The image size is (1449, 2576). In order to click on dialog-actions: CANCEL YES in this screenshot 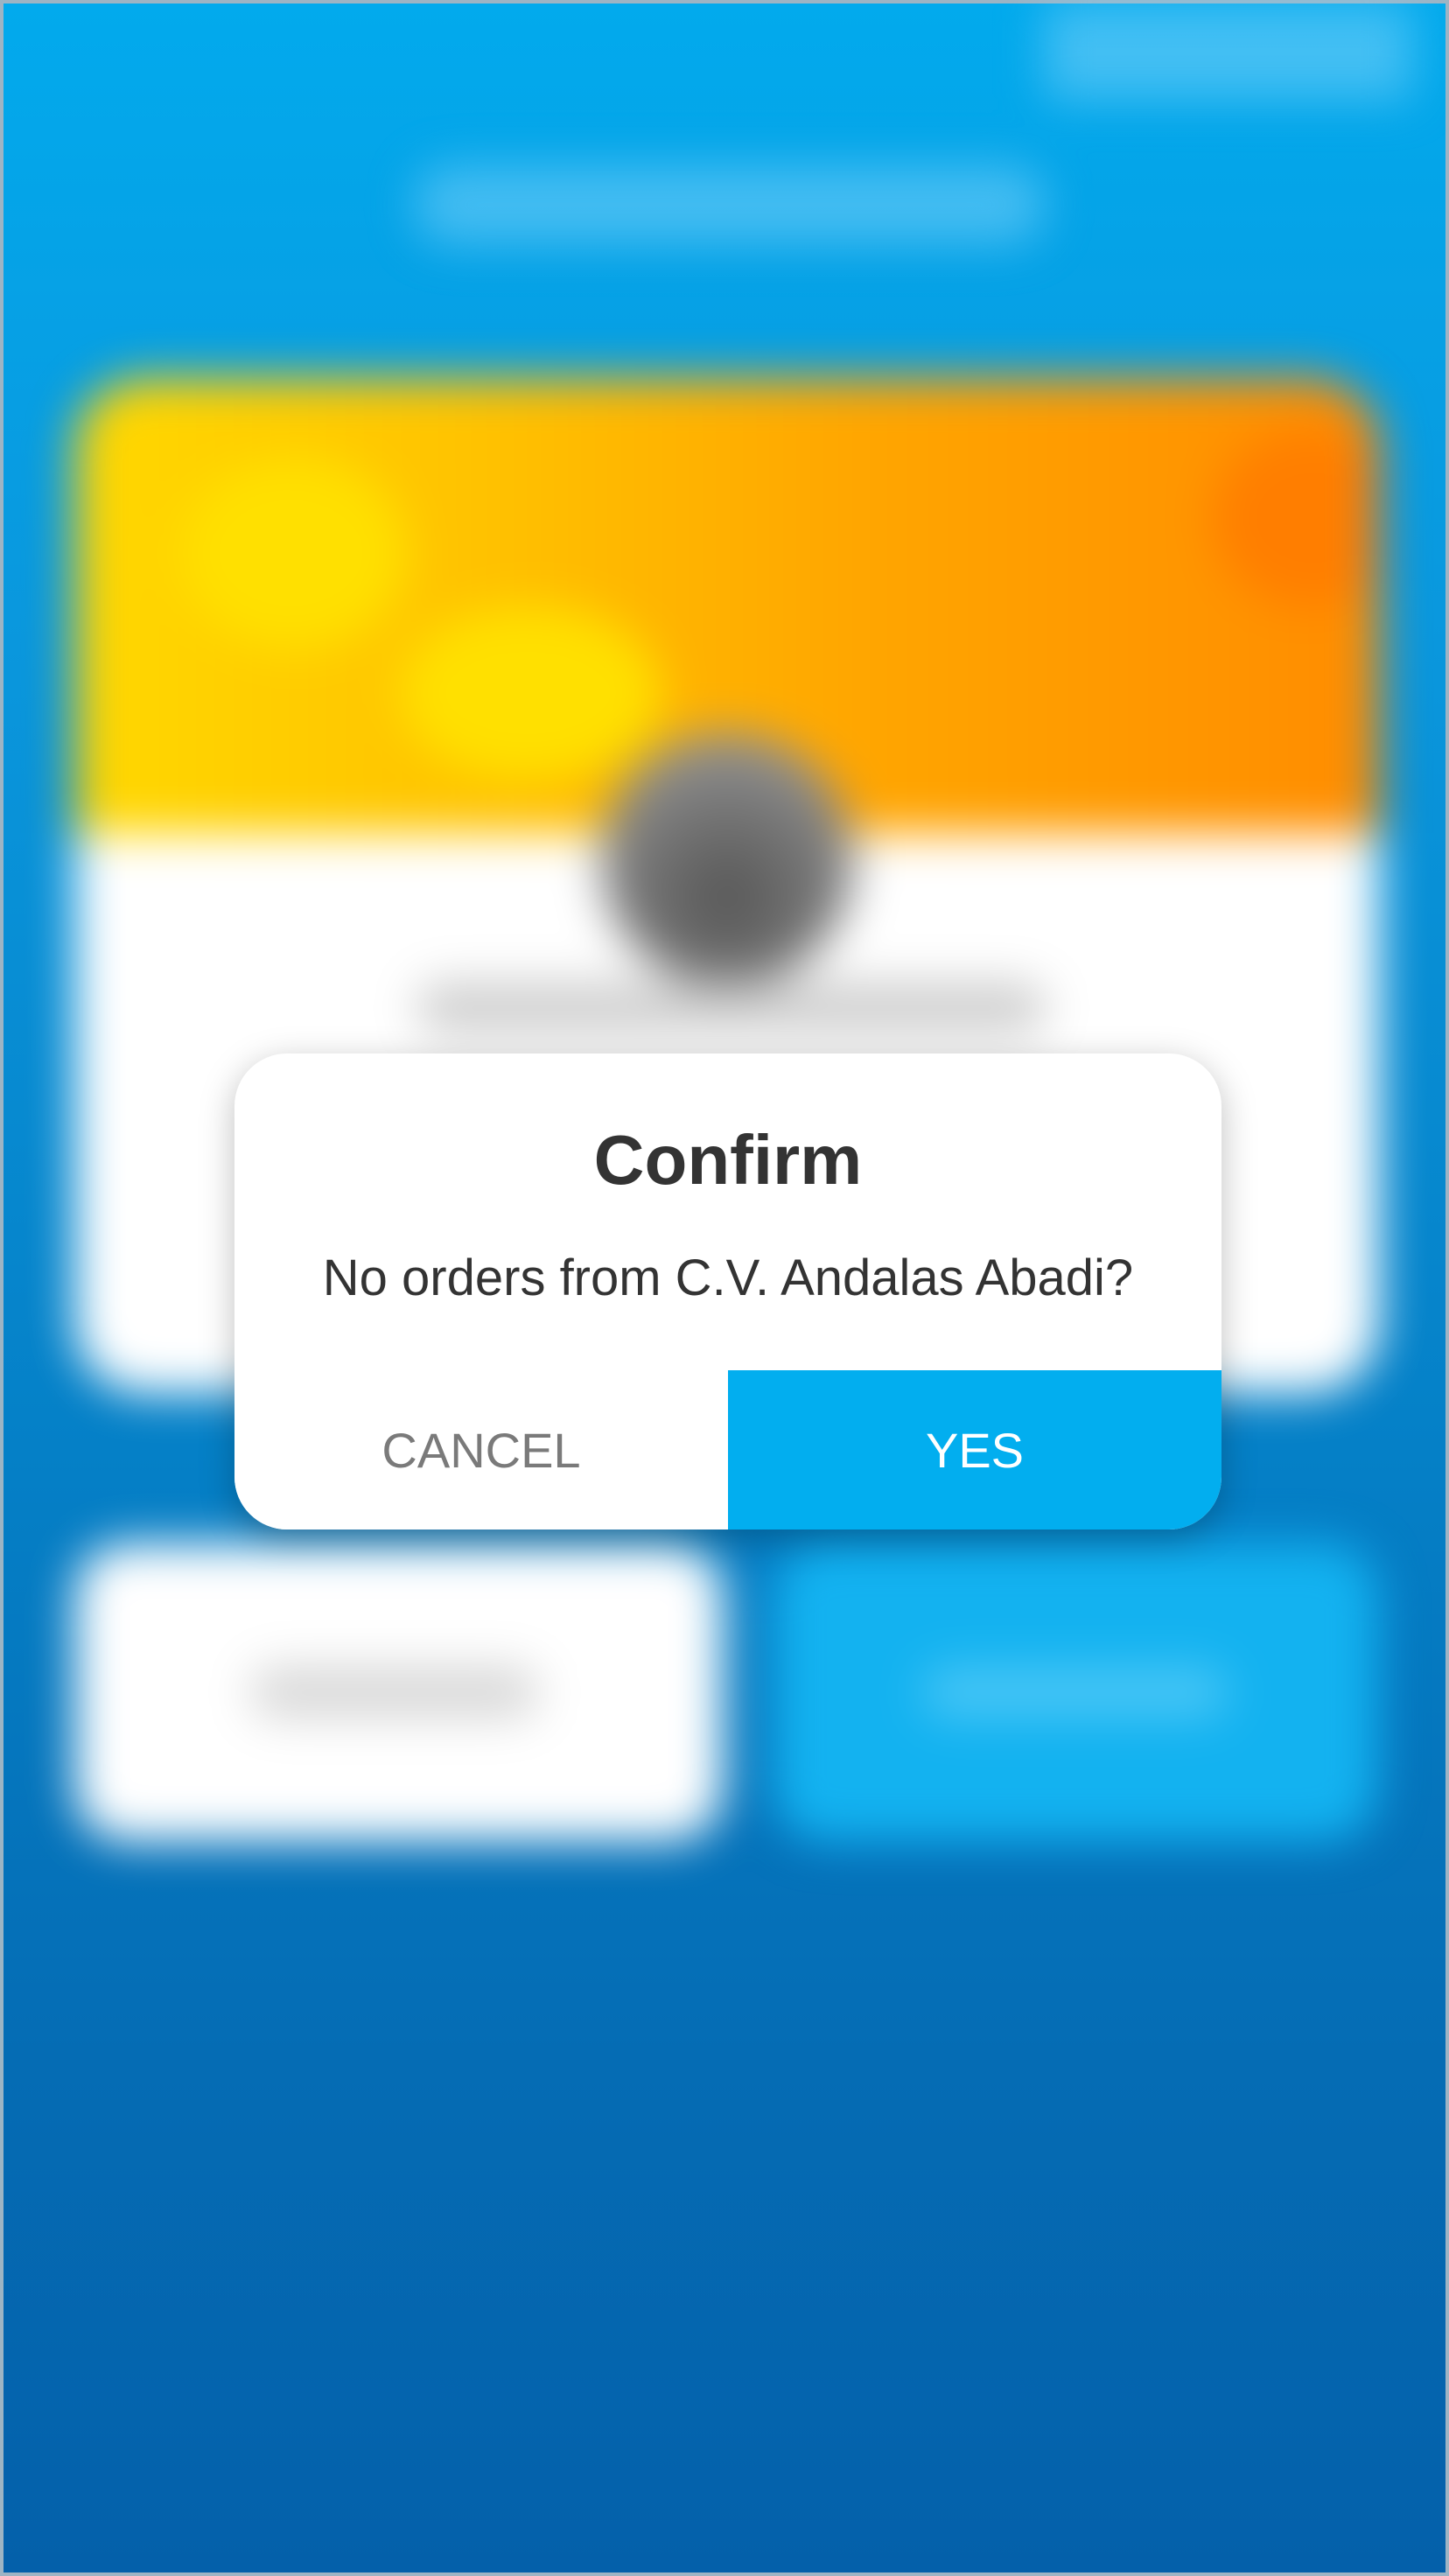, I will do `click(728, 1450)`.